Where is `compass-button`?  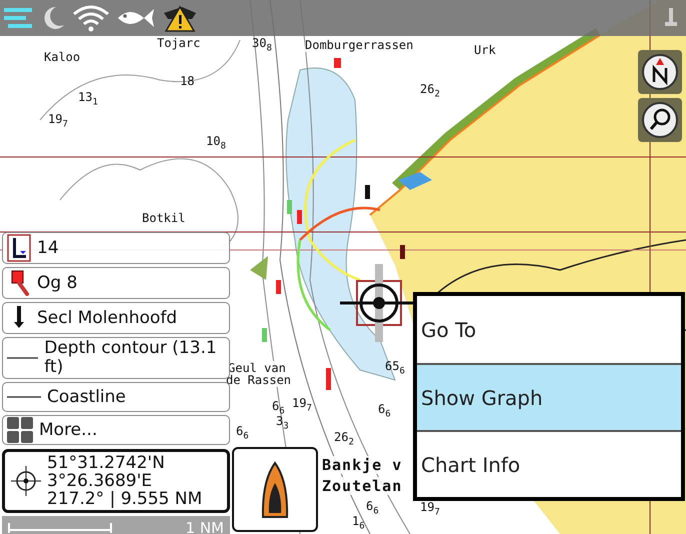
compass-button is located at coordinates (660, 72).